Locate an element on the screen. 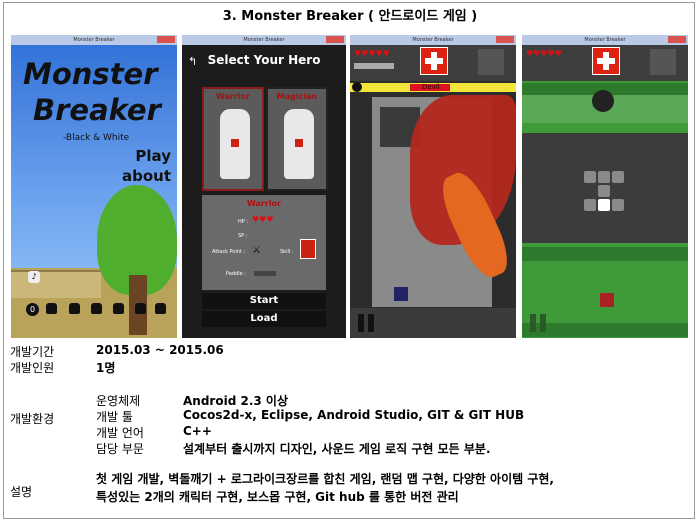  sp-label: SP : is located at coordinates (243, 236).